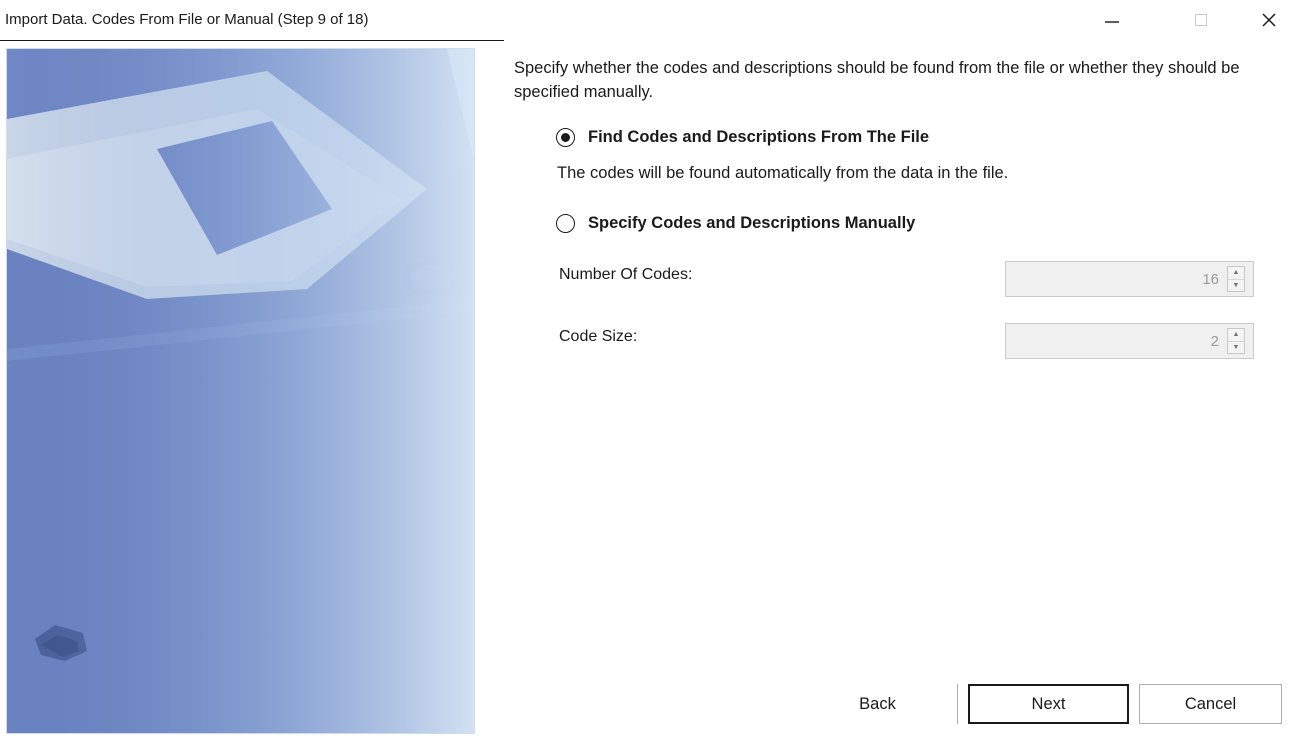  I want to click on title-underline, so click(252, 40).